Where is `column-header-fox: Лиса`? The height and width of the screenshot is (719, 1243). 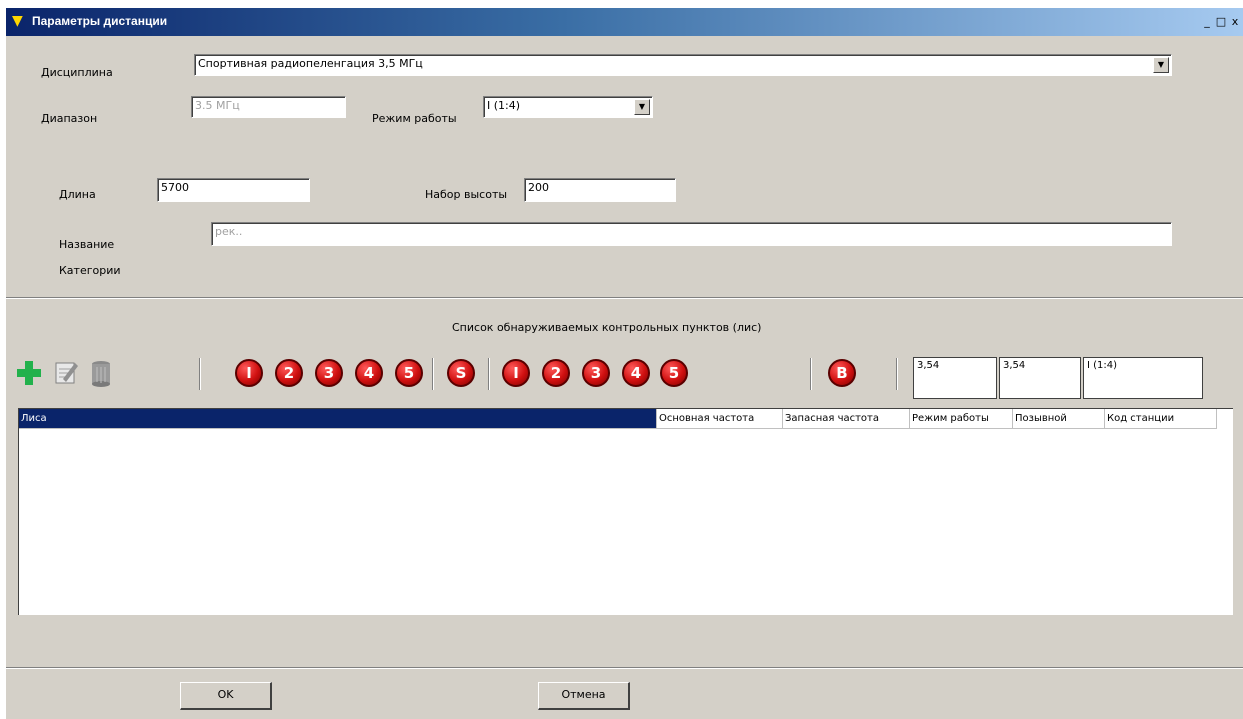
column-header-fox: Лиса is located at coordinates (338, 419).